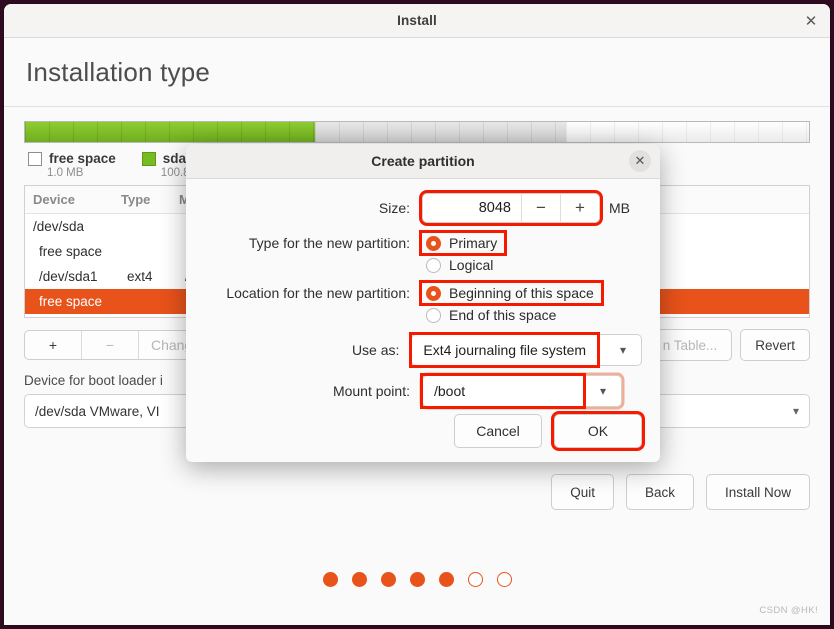  What do you see at coordinates (503, 315) in the screenshot?
I see `radio-label-end: End of this space` at bounding box center [503, 315].